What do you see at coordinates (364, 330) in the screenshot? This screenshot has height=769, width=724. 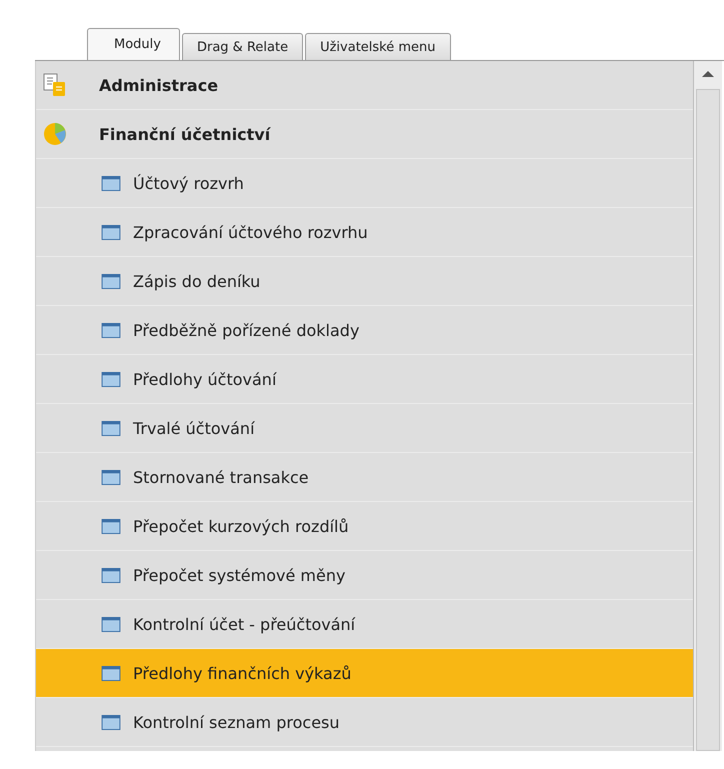 I see `menu-item: Předběžně pořízené doklady` at bounding box center [364, 330].